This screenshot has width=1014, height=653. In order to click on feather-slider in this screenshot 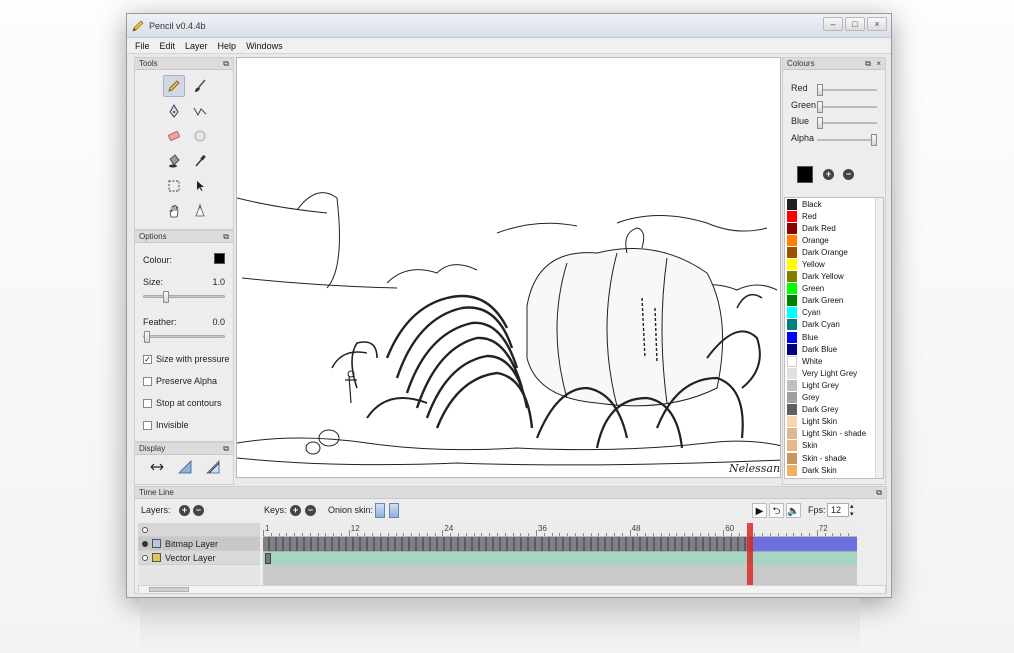, I will do `click(184, 337)`.